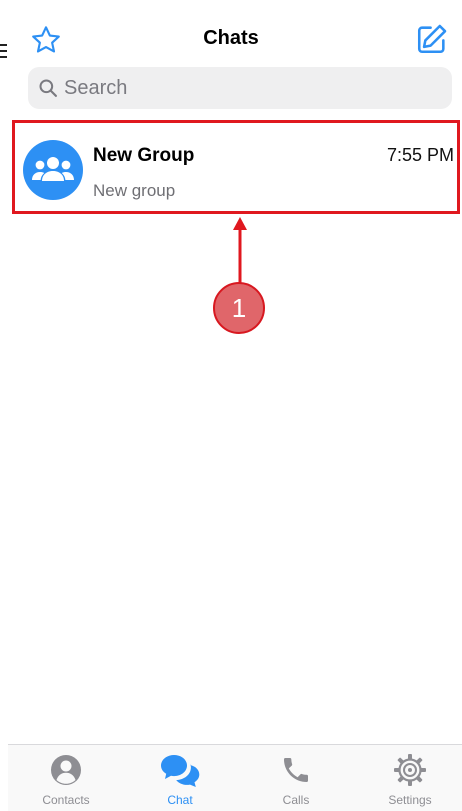 Image resolution: width=462 pixels, height=811 pixels. Describe the element at coordinates (66, 770) in the screenshot. I see `person-icon` at that location.